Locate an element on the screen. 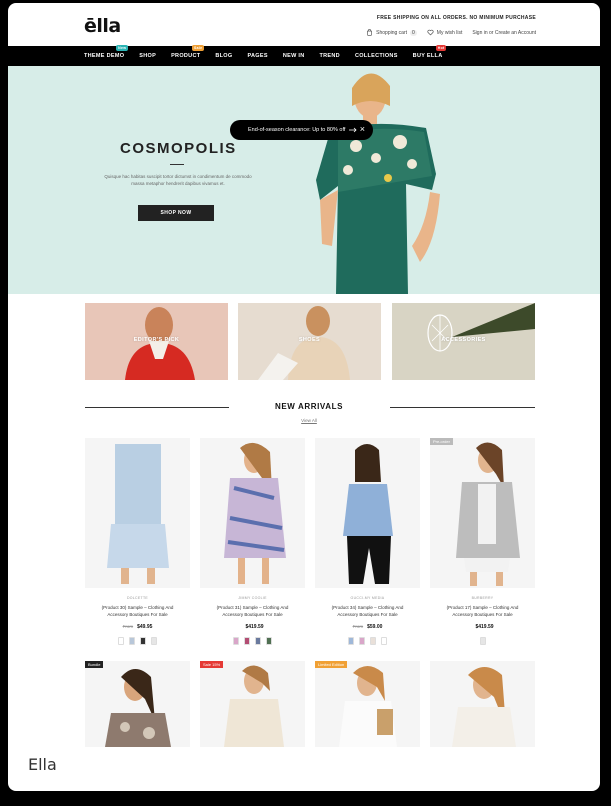  nav-badge: New is located at coordinates (122, 48).